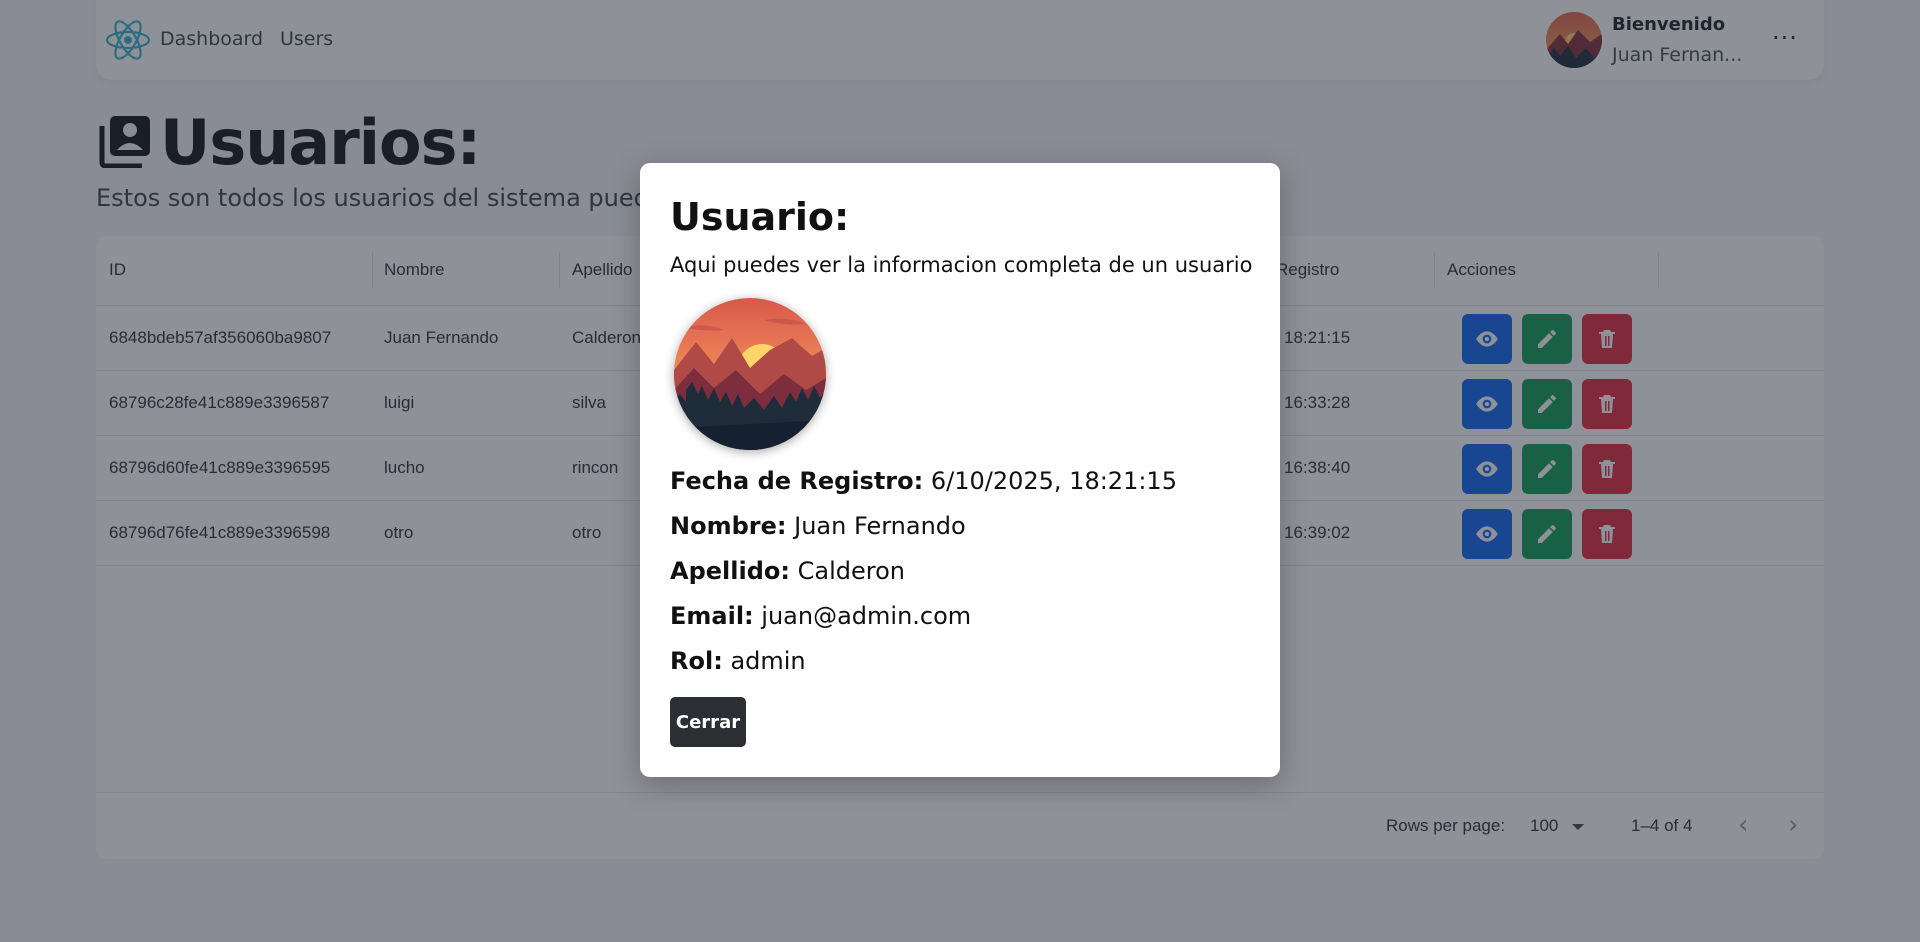 This screenshot has height=942, width=1920. What do you see at coordinates (708, 722) in the screenshot?
I see `close-modal-button: Cerrar` at bounding box center [708, 722].